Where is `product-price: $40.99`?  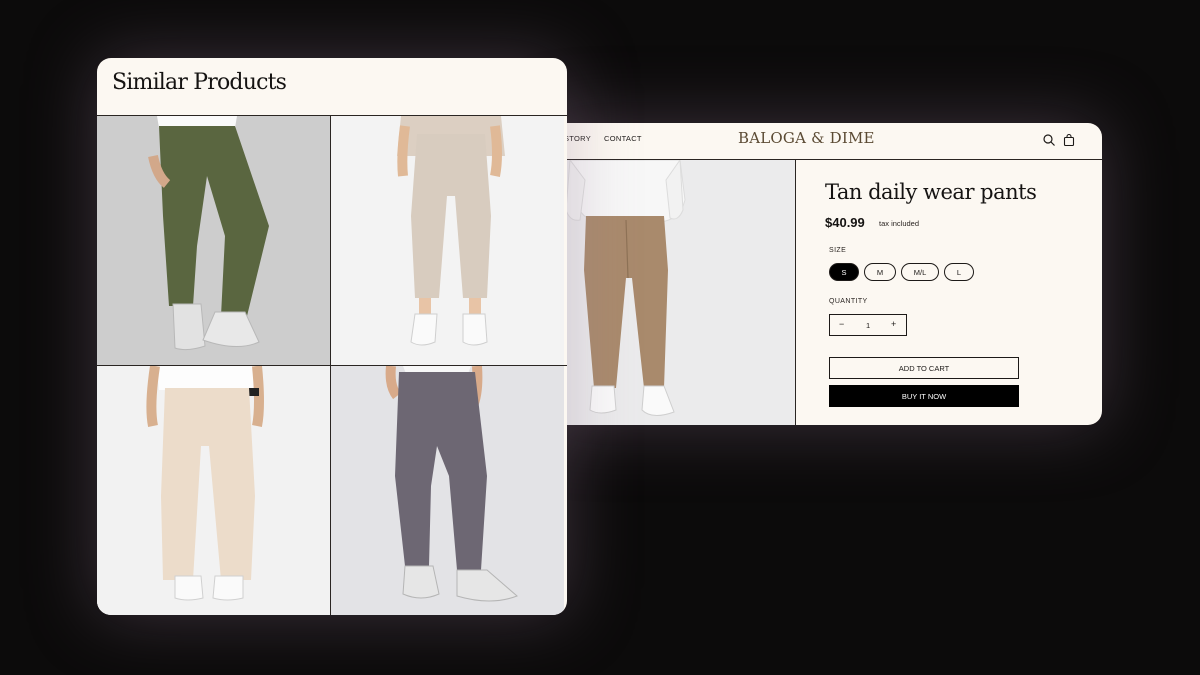
product-price: $40.99 is located at coordinates (845, 222).